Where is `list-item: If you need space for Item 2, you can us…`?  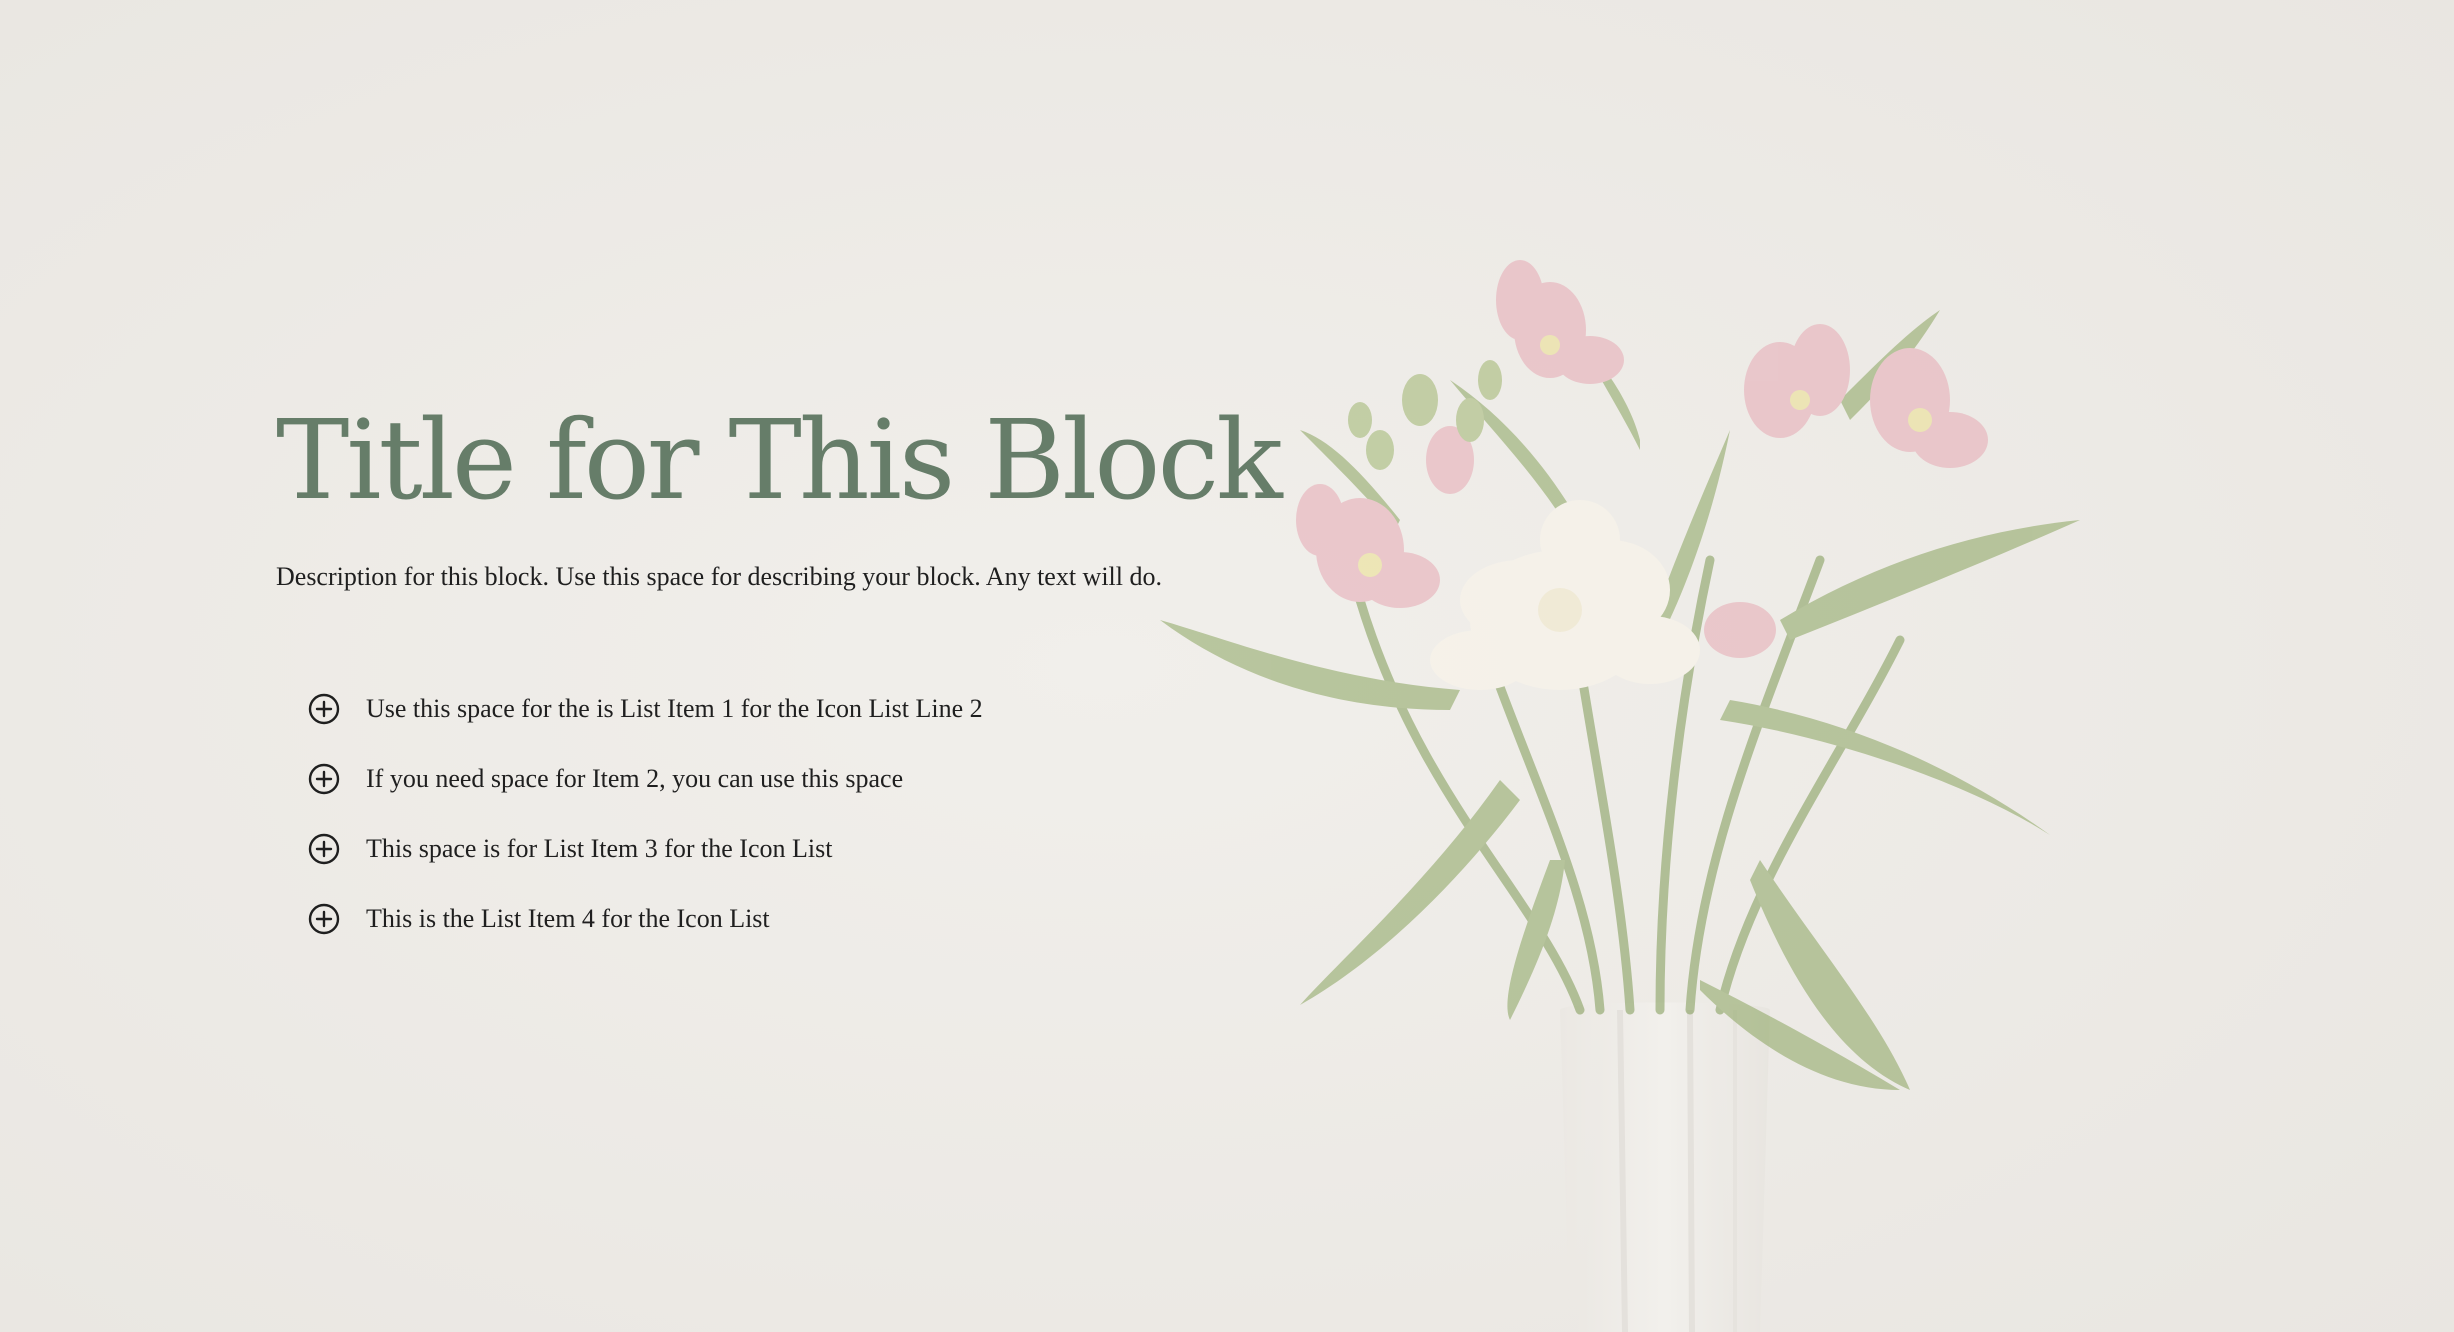 list-item: If you need space for Item 2, you can us… is located at coordinates (892, 779).